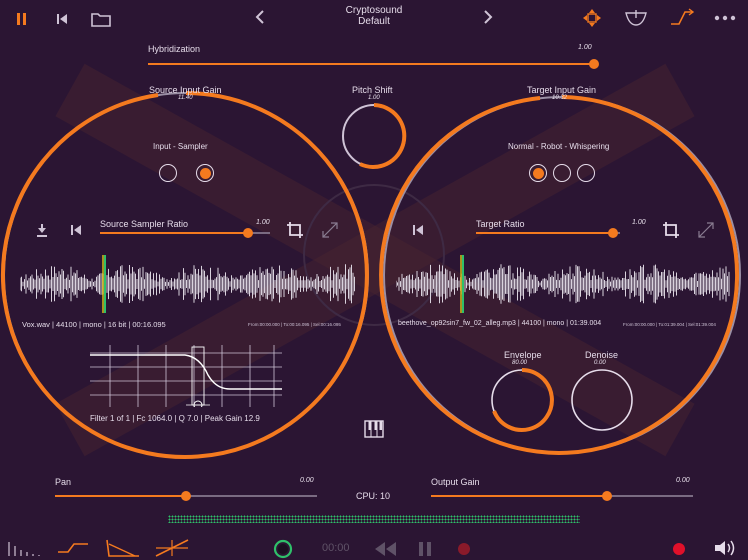 The height and width of the screenshot is (560, 748). I want to click on transport-record-button, so click(464, 549).